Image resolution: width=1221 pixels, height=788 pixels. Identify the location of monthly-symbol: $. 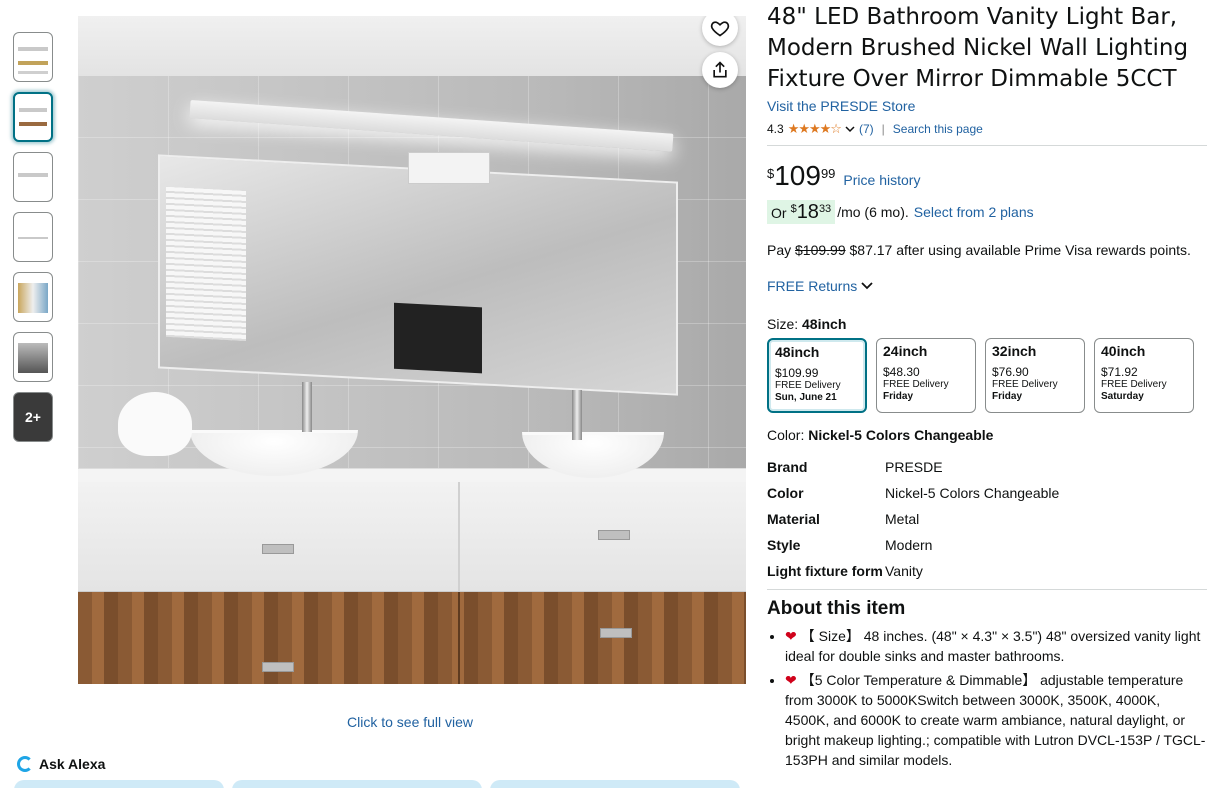
(793, 209).